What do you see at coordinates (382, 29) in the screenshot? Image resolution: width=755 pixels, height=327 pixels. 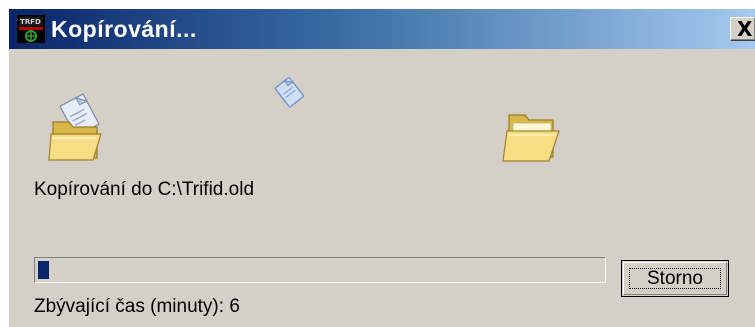 I see `title-bar: TRFD Kopírování... X` at bounding box center [382, 29].